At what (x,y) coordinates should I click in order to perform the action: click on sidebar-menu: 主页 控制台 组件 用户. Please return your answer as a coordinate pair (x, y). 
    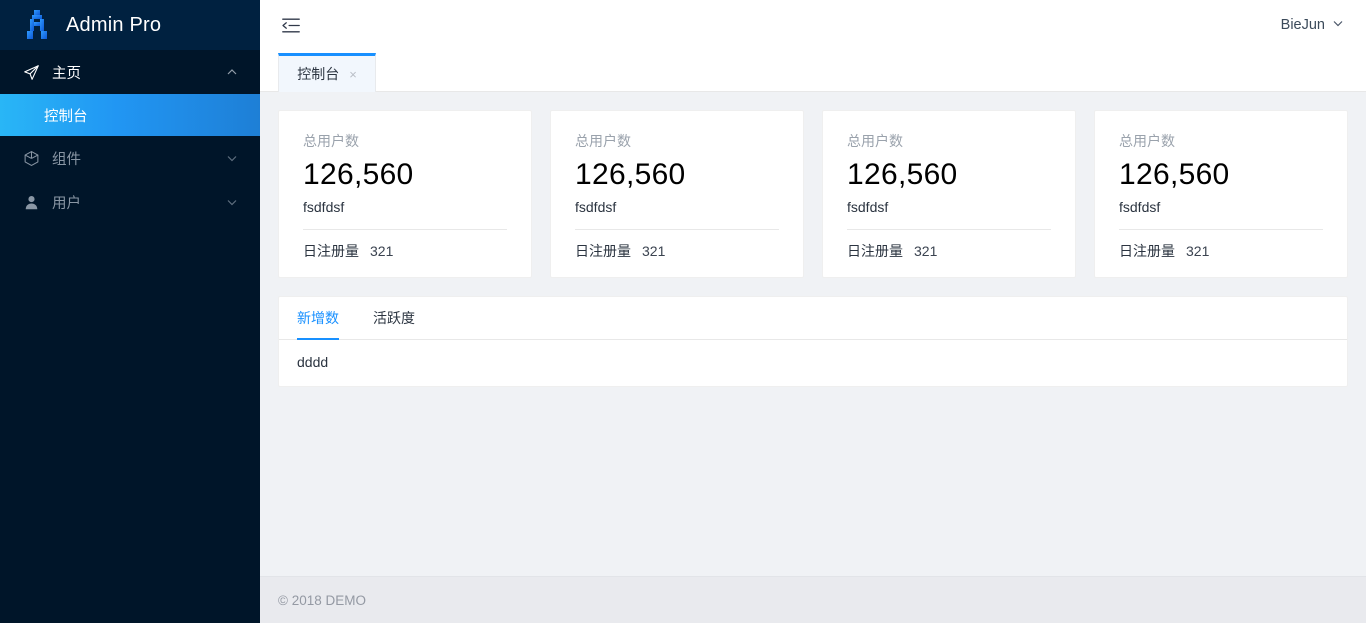
    Looking at the image, I should click on (130, 137).